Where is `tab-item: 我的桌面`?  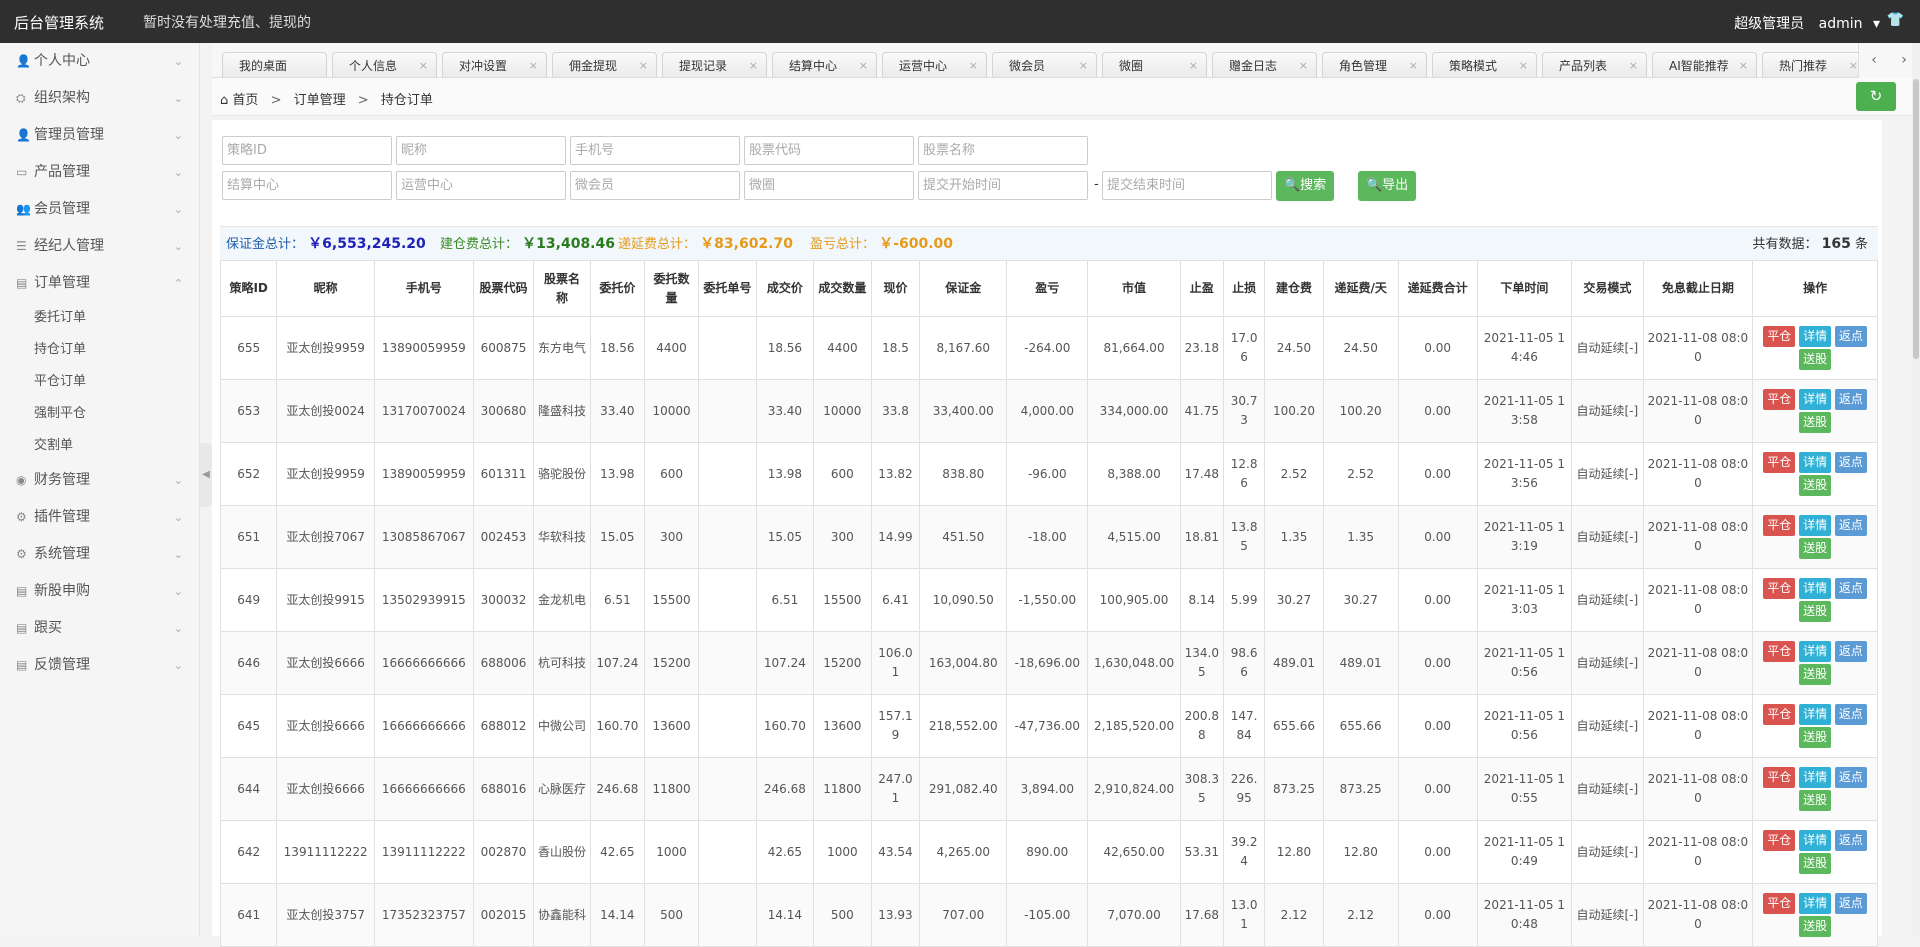 tab-item: 我的桌面 is located at coordinates (274, 64).